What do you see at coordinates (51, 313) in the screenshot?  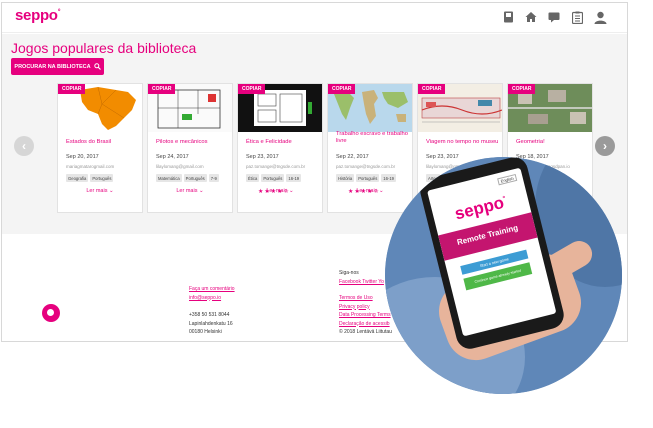 I see `seppo-footer-logo` at bounding box center [51, 313].